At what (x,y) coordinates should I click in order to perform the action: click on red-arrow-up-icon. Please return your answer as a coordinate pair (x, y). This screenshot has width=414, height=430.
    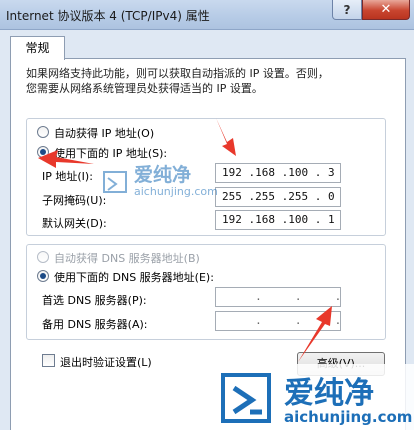
    Looking at the image, I should click on (315, 334).